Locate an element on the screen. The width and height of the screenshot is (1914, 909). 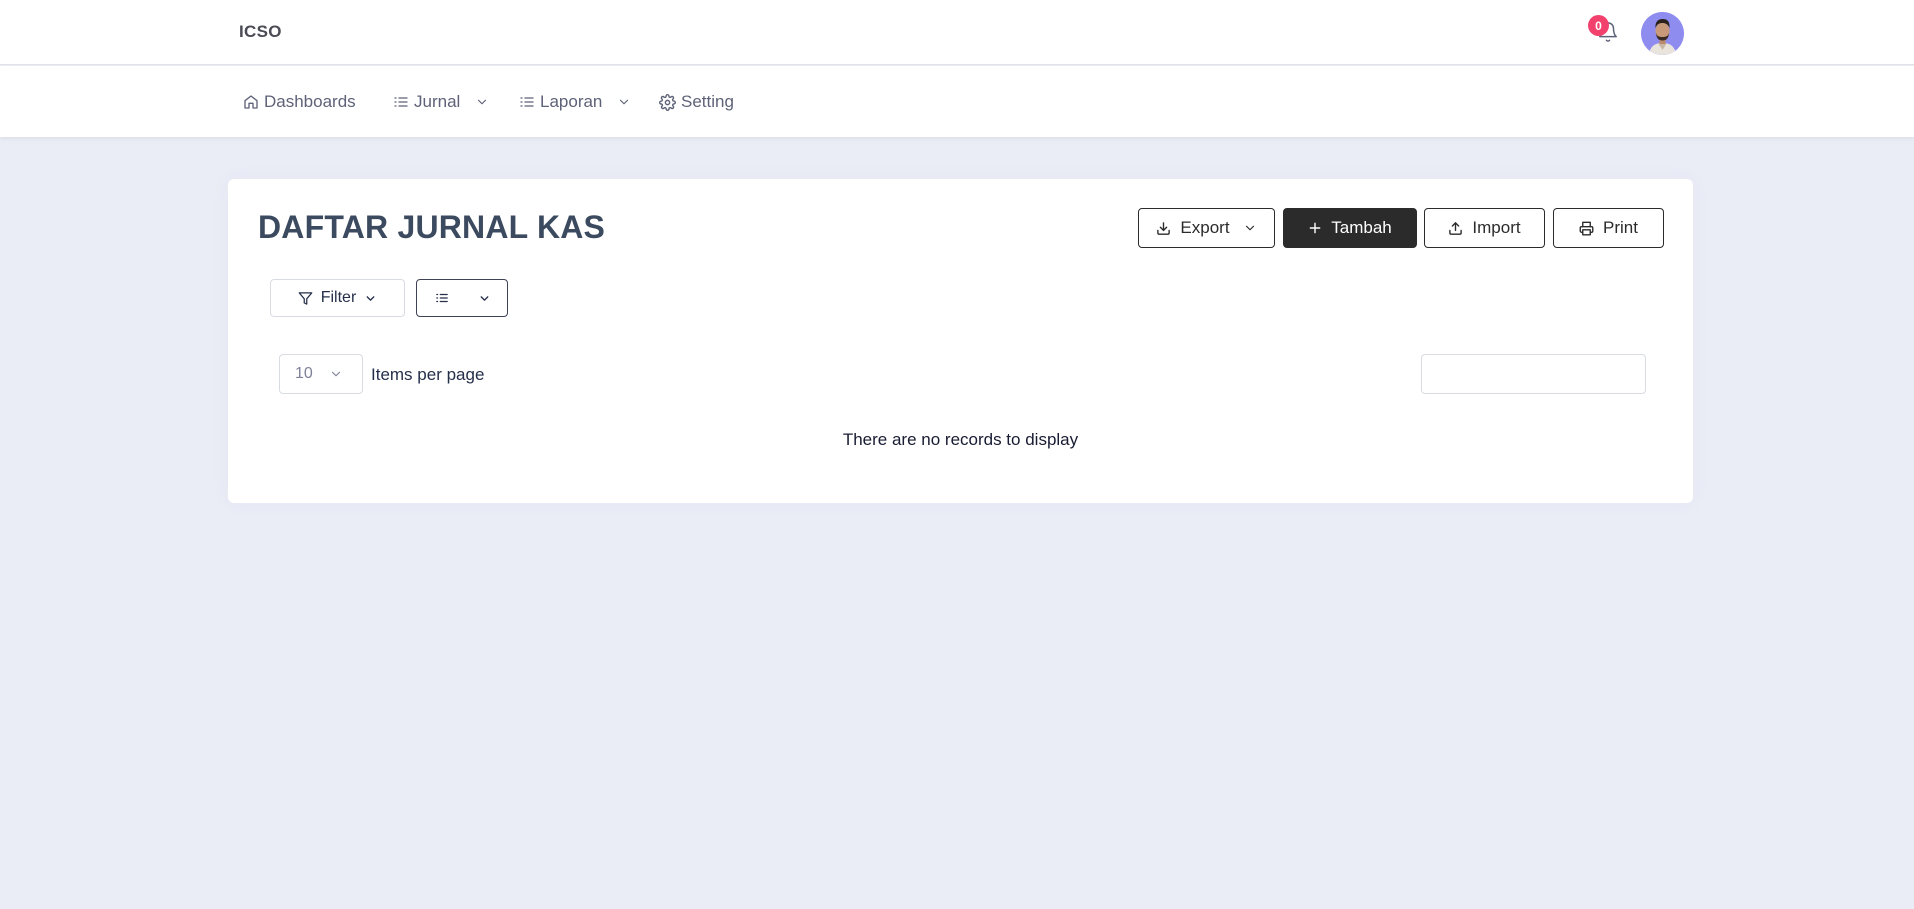
tambah-label: Tambah is located at coordinates (1361, 227).